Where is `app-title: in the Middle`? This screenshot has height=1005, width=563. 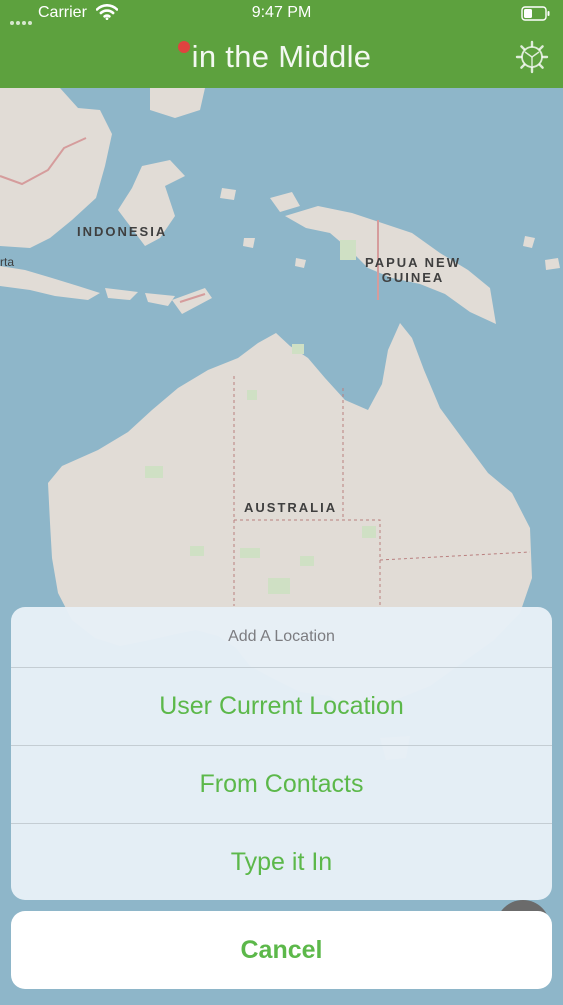
app-title: in the Middle is located at coordinates (281, 56).